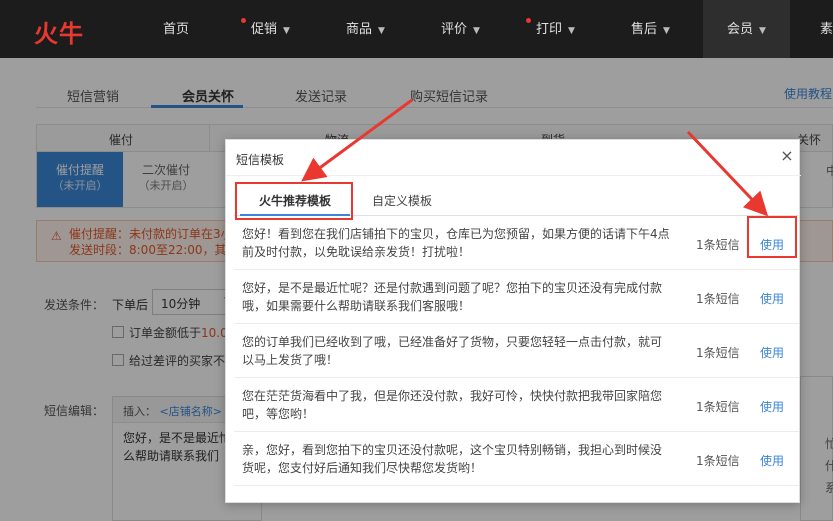  I want to click on nav-label: 首页, so click(176, 29).